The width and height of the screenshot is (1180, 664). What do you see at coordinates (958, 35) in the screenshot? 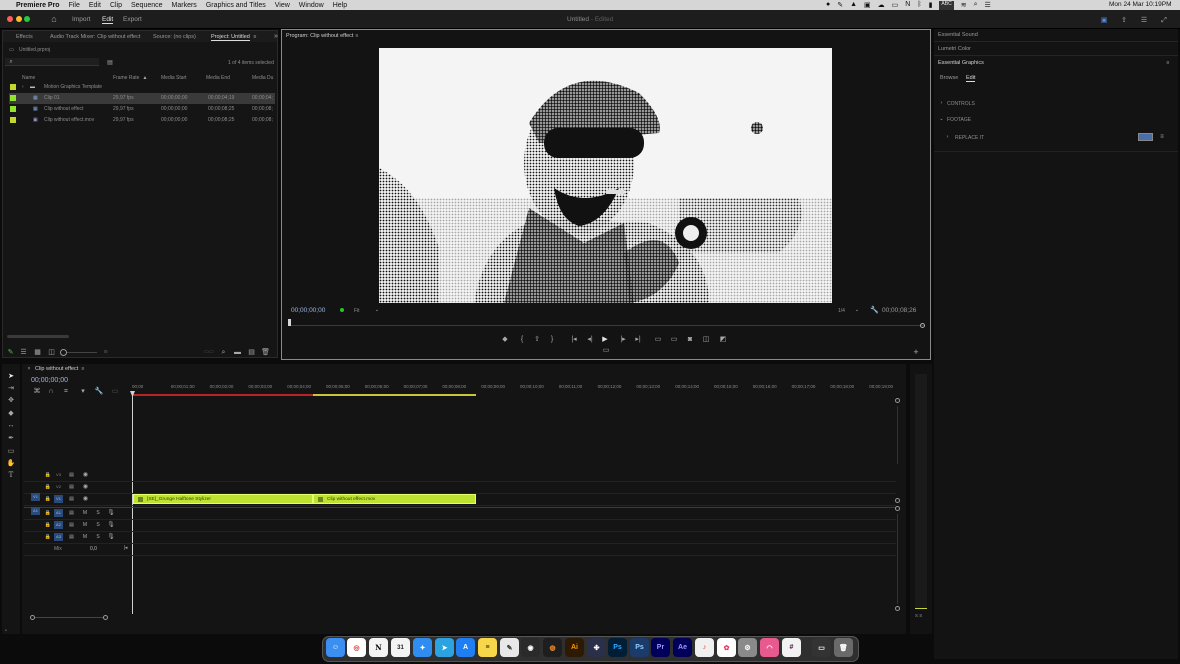
I see `essential-sound-tab: Essential Sound` at bounding box center [958, 35].